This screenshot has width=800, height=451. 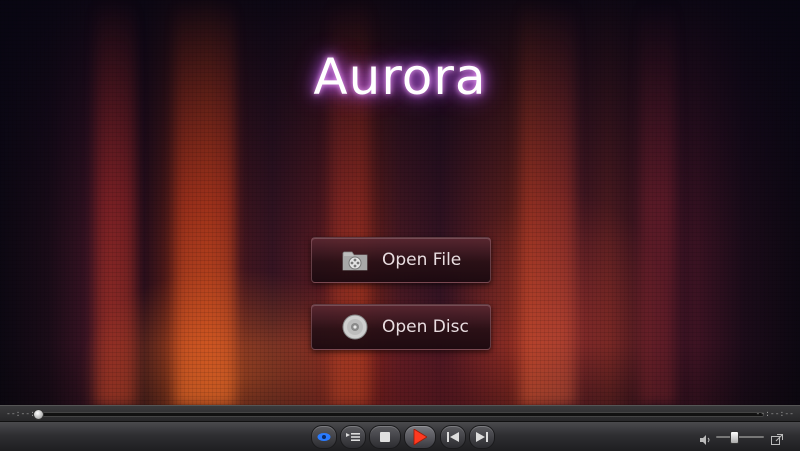 I want to click on eye-button, so click(x=324, y=437).